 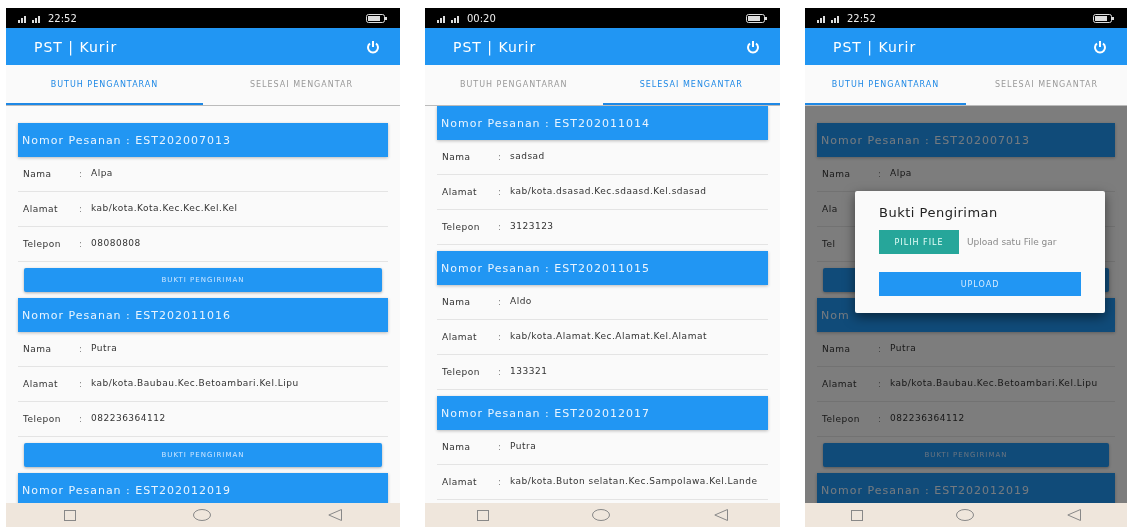 I want to click on upload-button: UPLOAD, so click(x=980, y=284).